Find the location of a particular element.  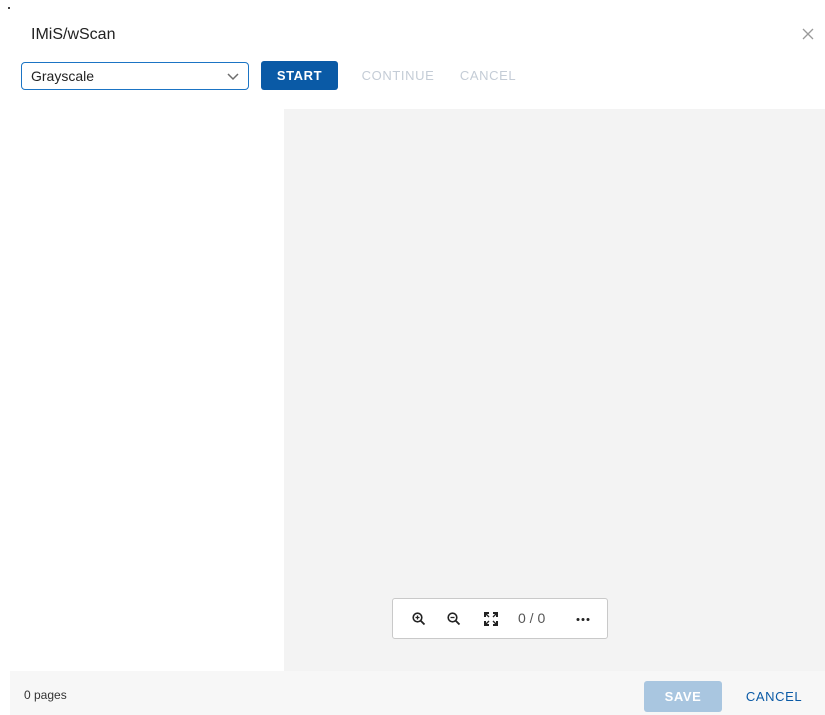

scan-toolbar: Grayscale START CONTINUE CANCEL is located at coordinates (268, 75).